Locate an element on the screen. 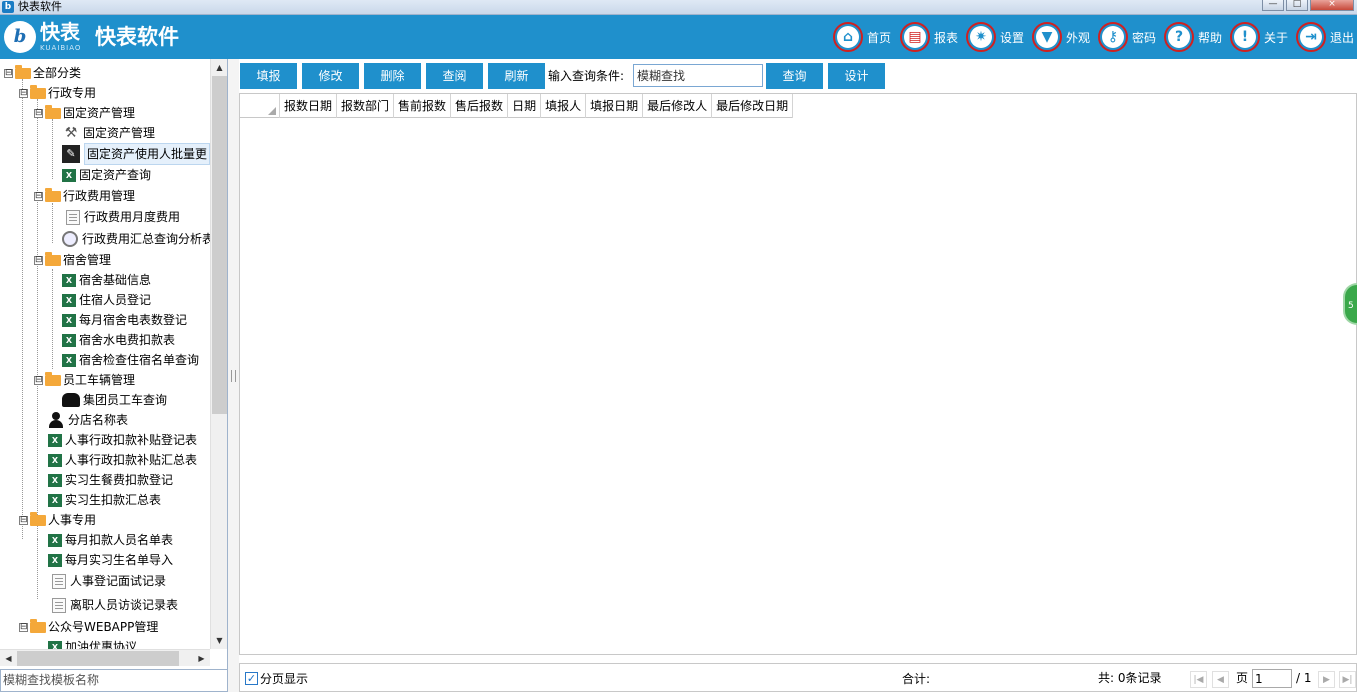  nav-report-button: ▤ 报表 is located at coordinates (929, 37).